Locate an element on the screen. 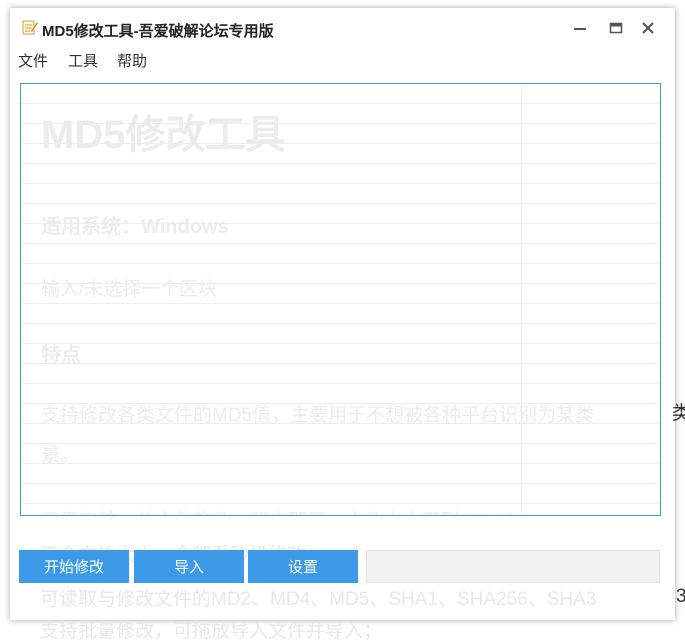 The image size is (685, 643). import-button: 导入 is located at coordinates (189, 566).